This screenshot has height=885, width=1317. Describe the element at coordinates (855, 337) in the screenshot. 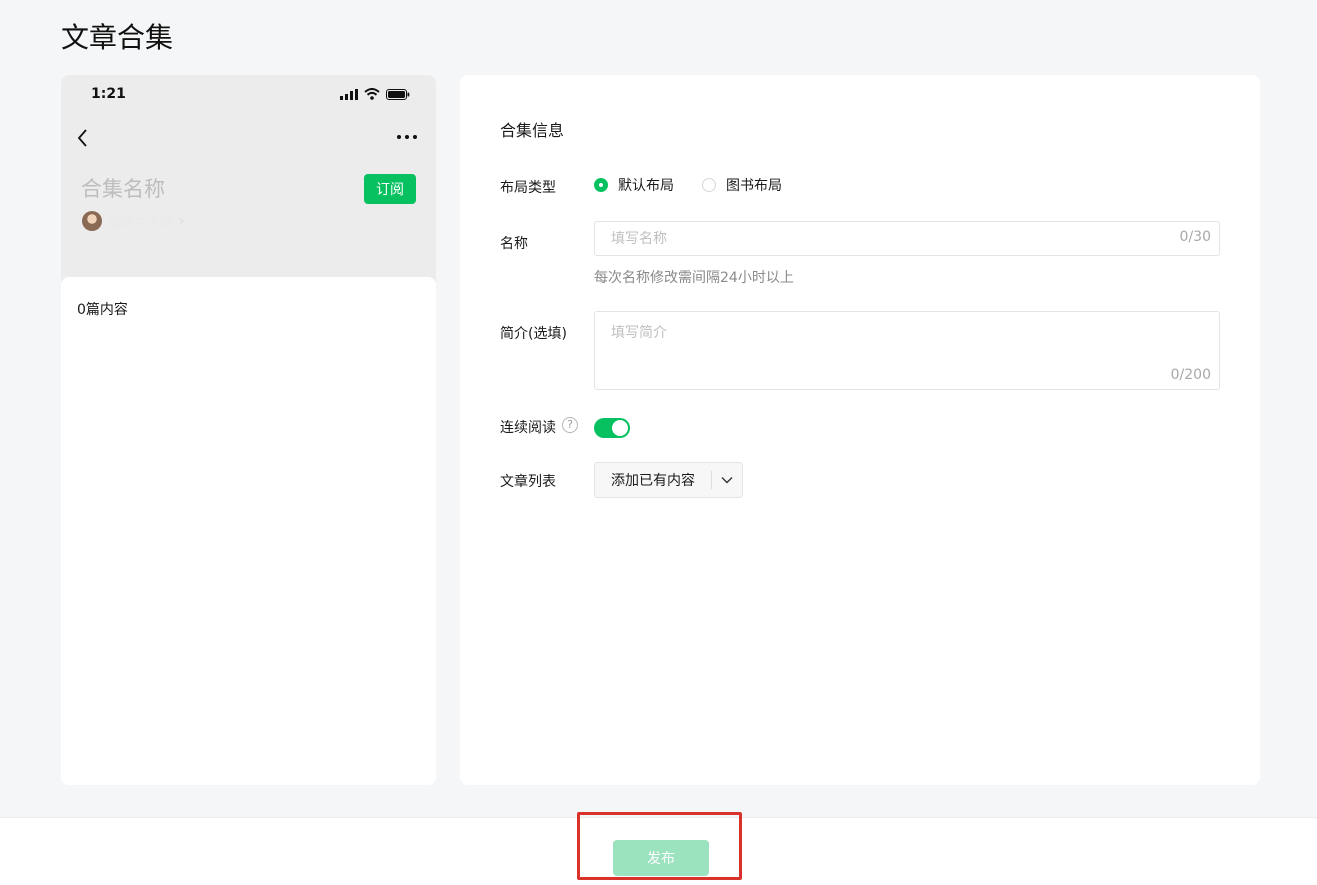

I see `intro-textarea` at that location.